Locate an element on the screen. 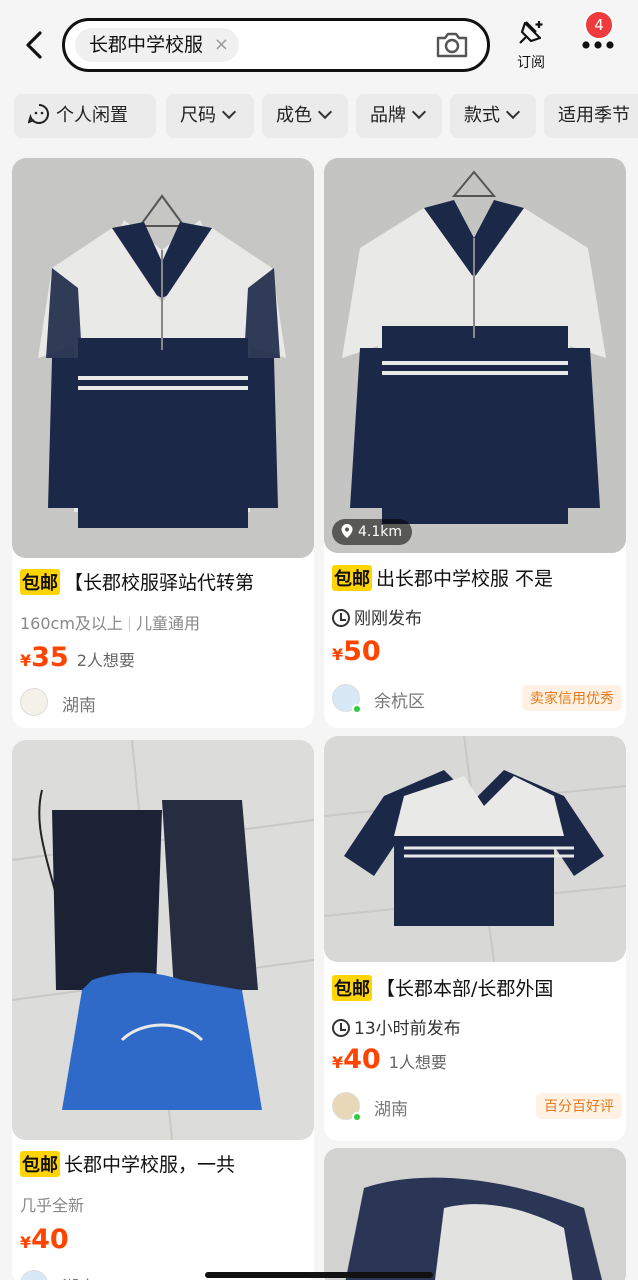 This screenshot has height=1280, width=638. listing-title: 包邮 【长郡本部/长郡外国 is located at coordinates (477, 987).